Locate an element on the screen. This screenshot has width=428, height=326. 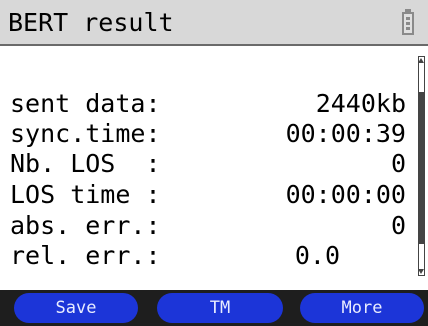
result-label: rel. err.: is located at coordinates (85, 255).